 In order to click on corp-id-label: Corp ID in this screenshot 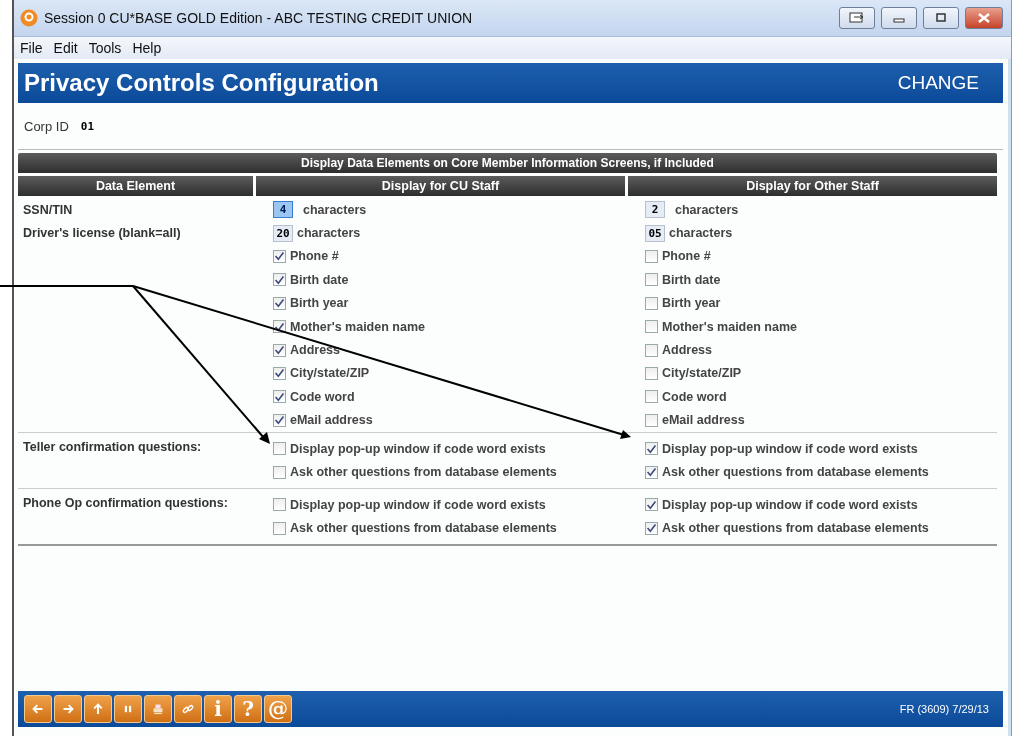, I will do `click(46, 126)`.